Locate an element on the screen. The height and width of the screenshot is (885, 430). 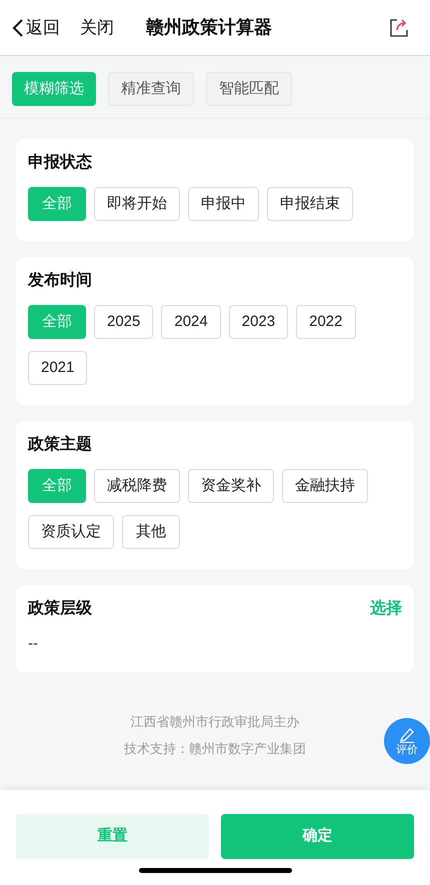
filter-option: 即将开始 is located at coordinates (137, 204).